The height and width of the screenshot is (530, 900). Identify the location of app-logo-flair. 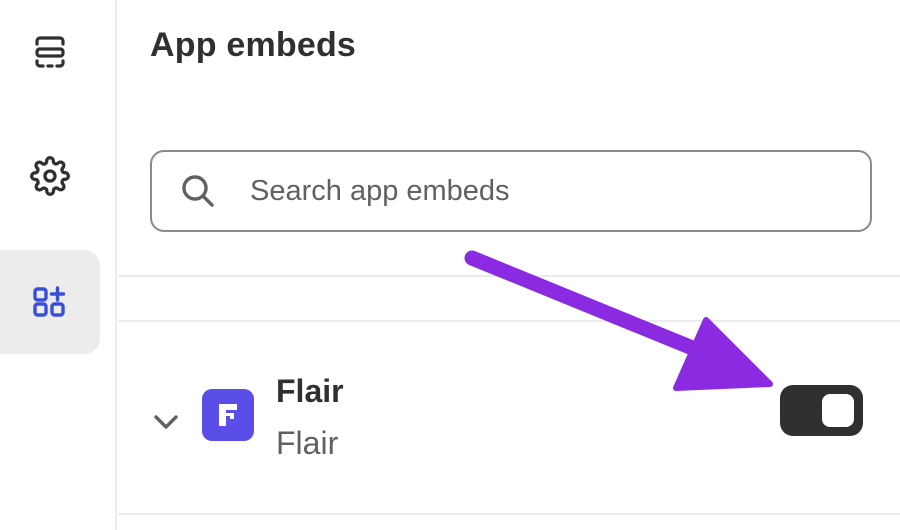
(228, 415).